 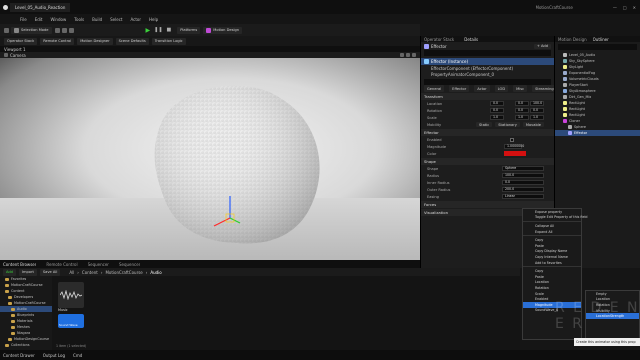 I want to click on motion-designer-button: Motion Designer, so click(x=95, y=41).